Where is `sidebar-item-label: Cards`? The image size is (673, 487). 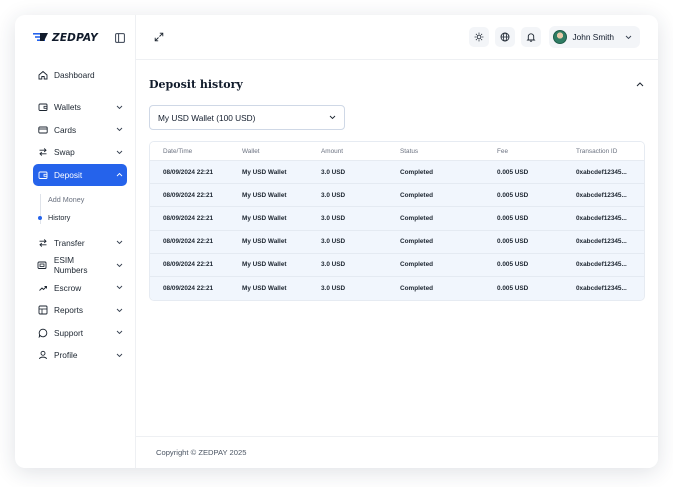 sidebar-item-label: Cards is located at coordinates (65, 129).